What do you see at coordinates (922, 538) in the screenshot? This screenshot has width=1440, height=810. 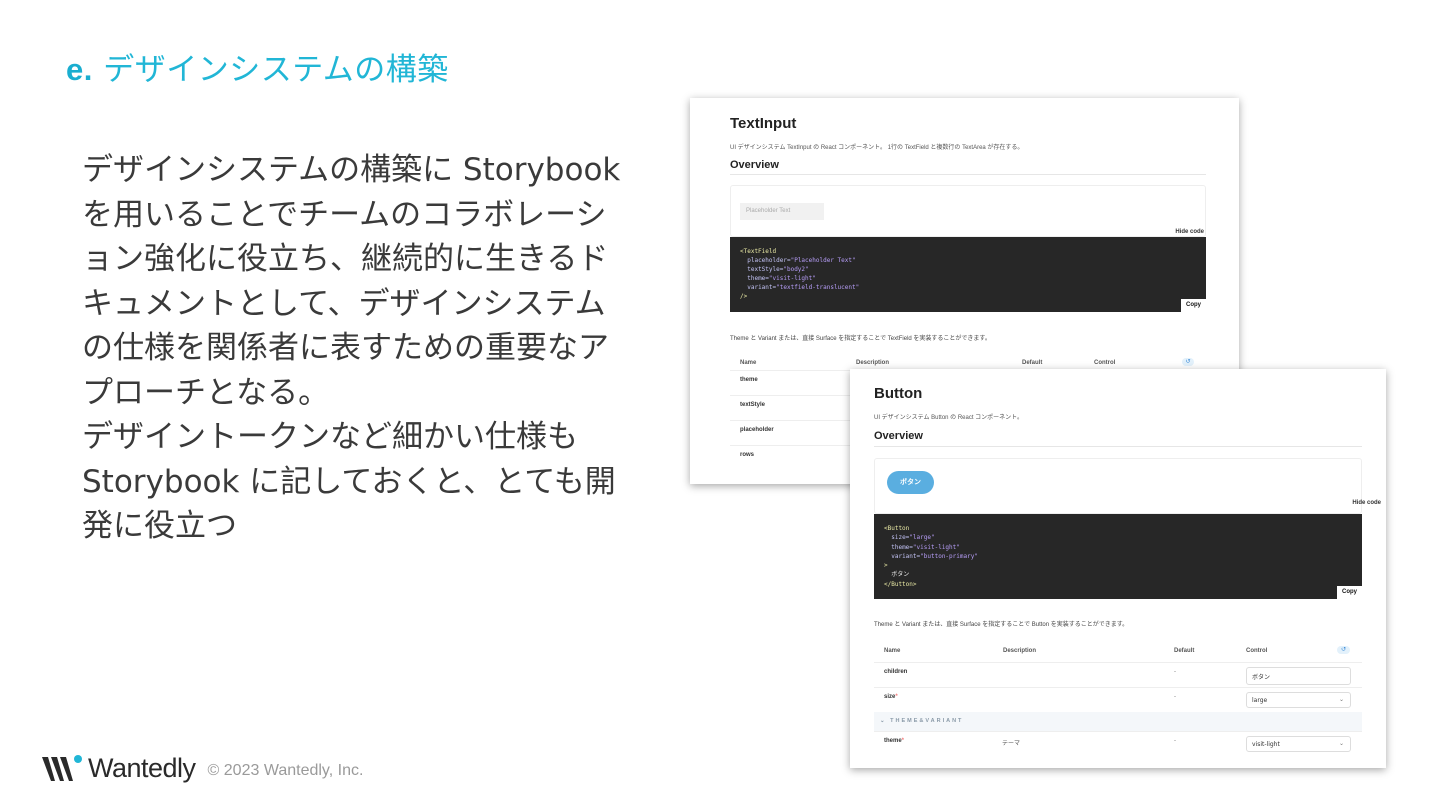 I see `code-token: "large"` at bounding box center [922, 538].